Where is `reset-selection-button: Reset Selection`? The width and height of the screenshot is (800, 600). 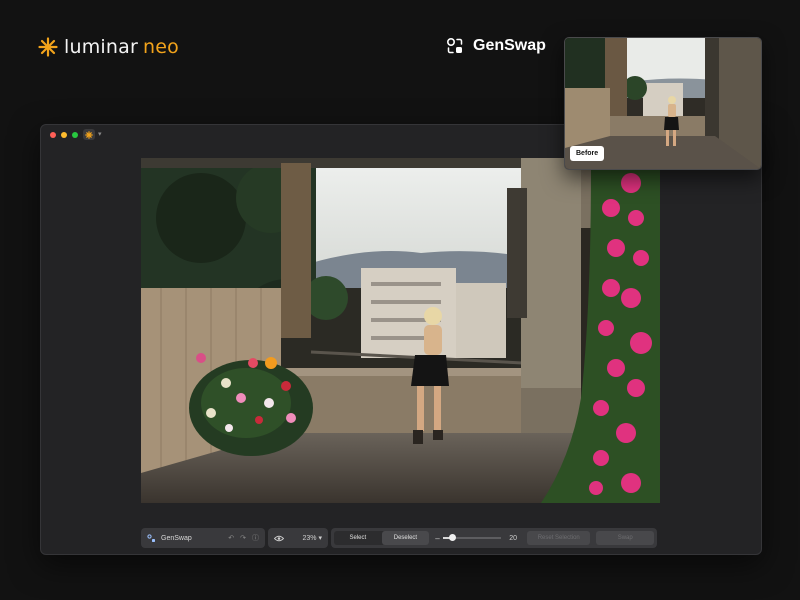 reset-selection-button: Reset Selection is located at coordinates (559, 538).